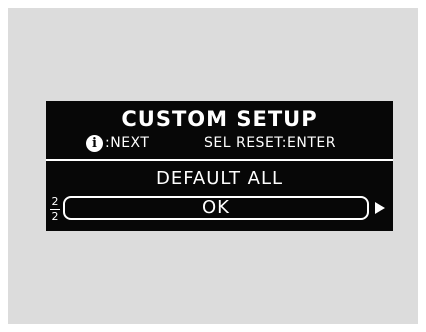 The width and height of the screenshot is (426, 332). What do you see at coordinates (270, 143) in the screenshot?
I see `reset-hint-label: SEL RESET:ENTER` at bounding box center [270, 143].